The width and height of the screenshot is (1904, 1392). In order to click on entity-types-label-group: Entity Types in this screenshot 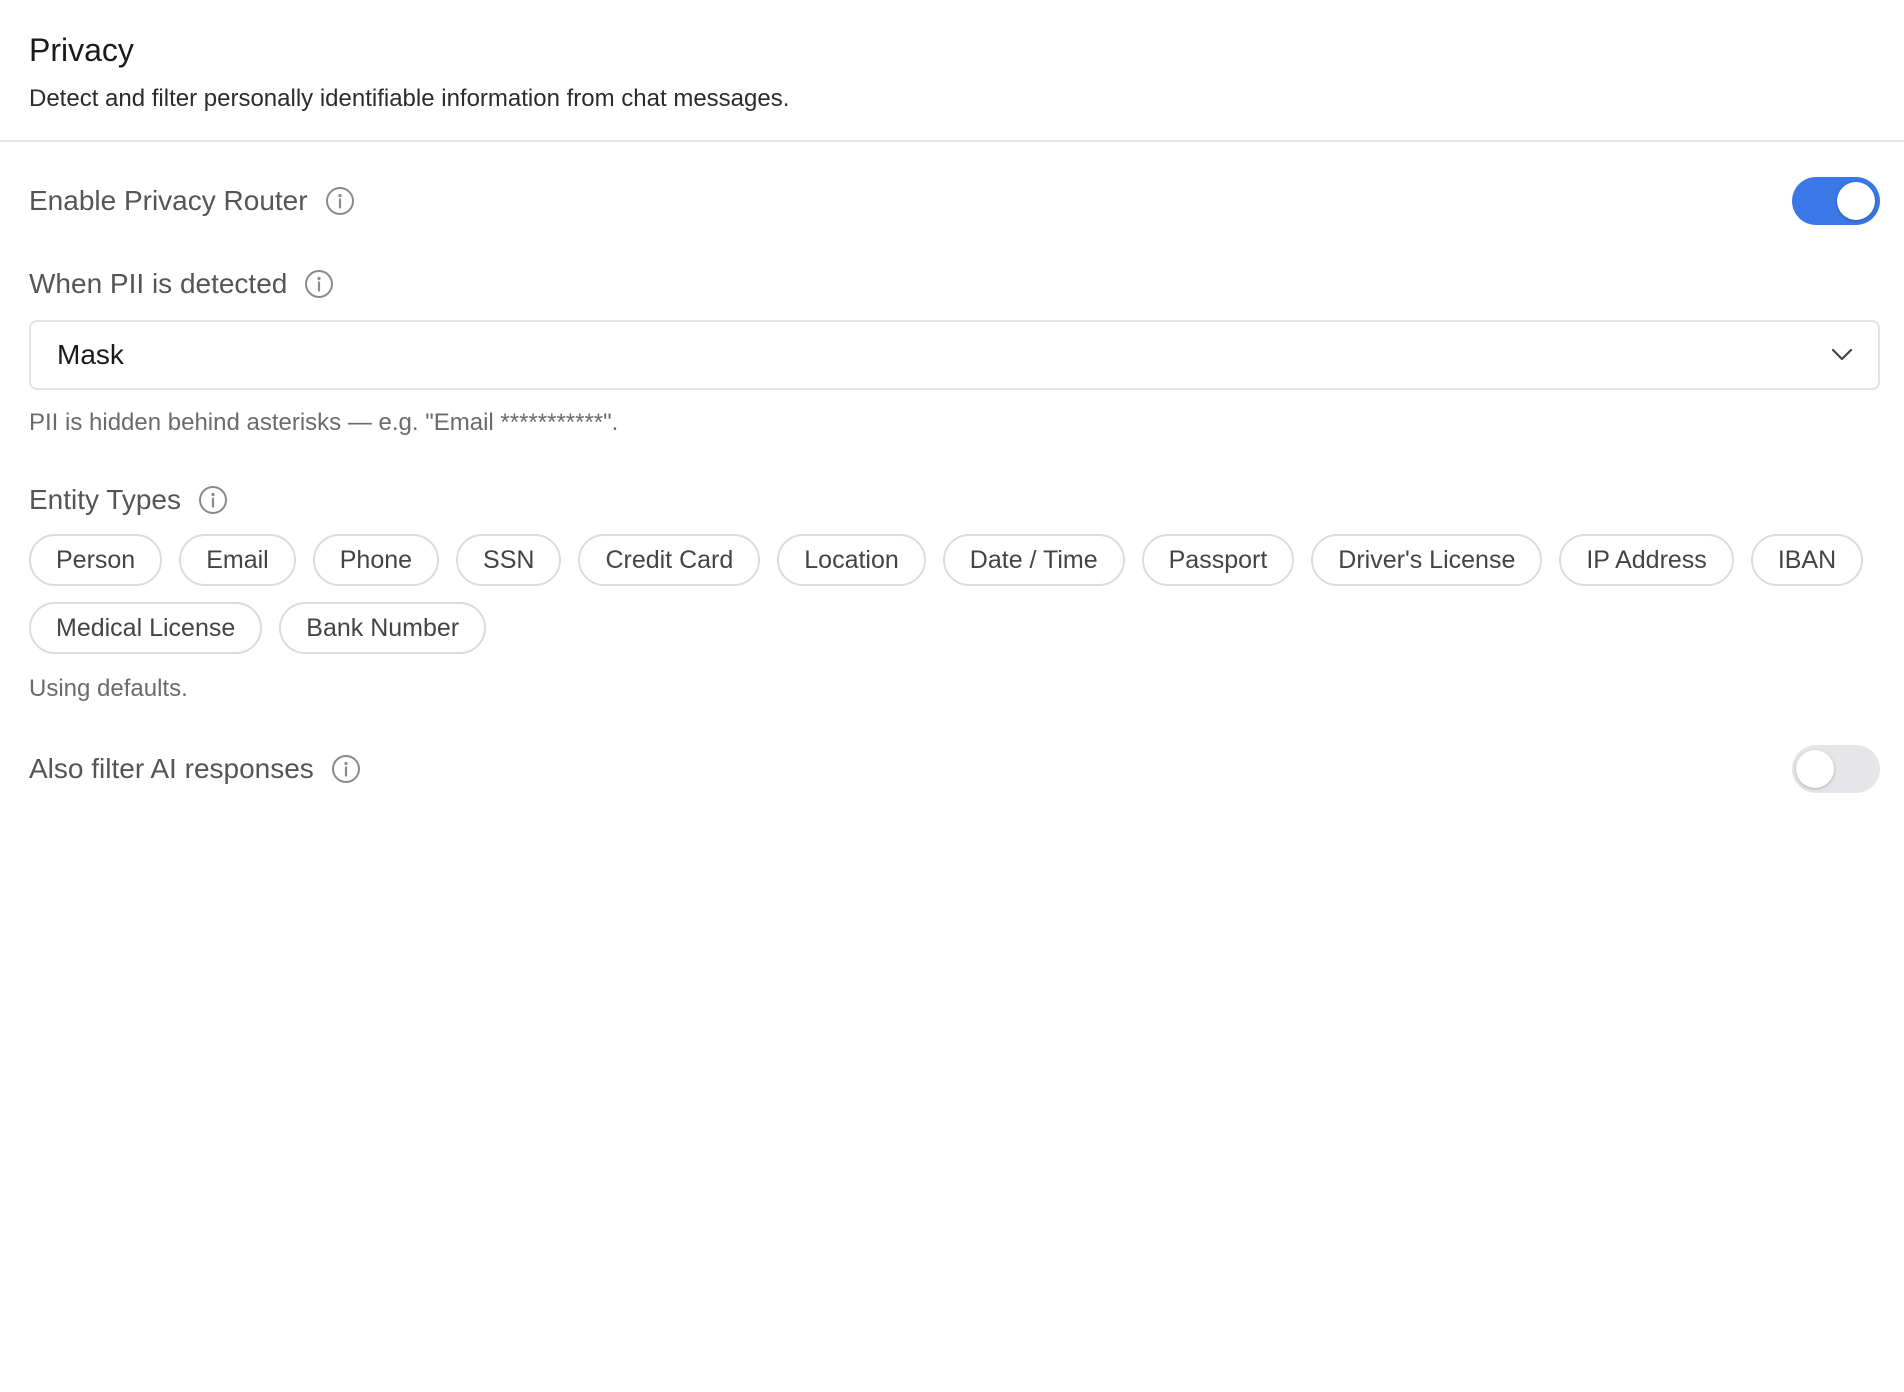, I will do `click(954, 500)`.